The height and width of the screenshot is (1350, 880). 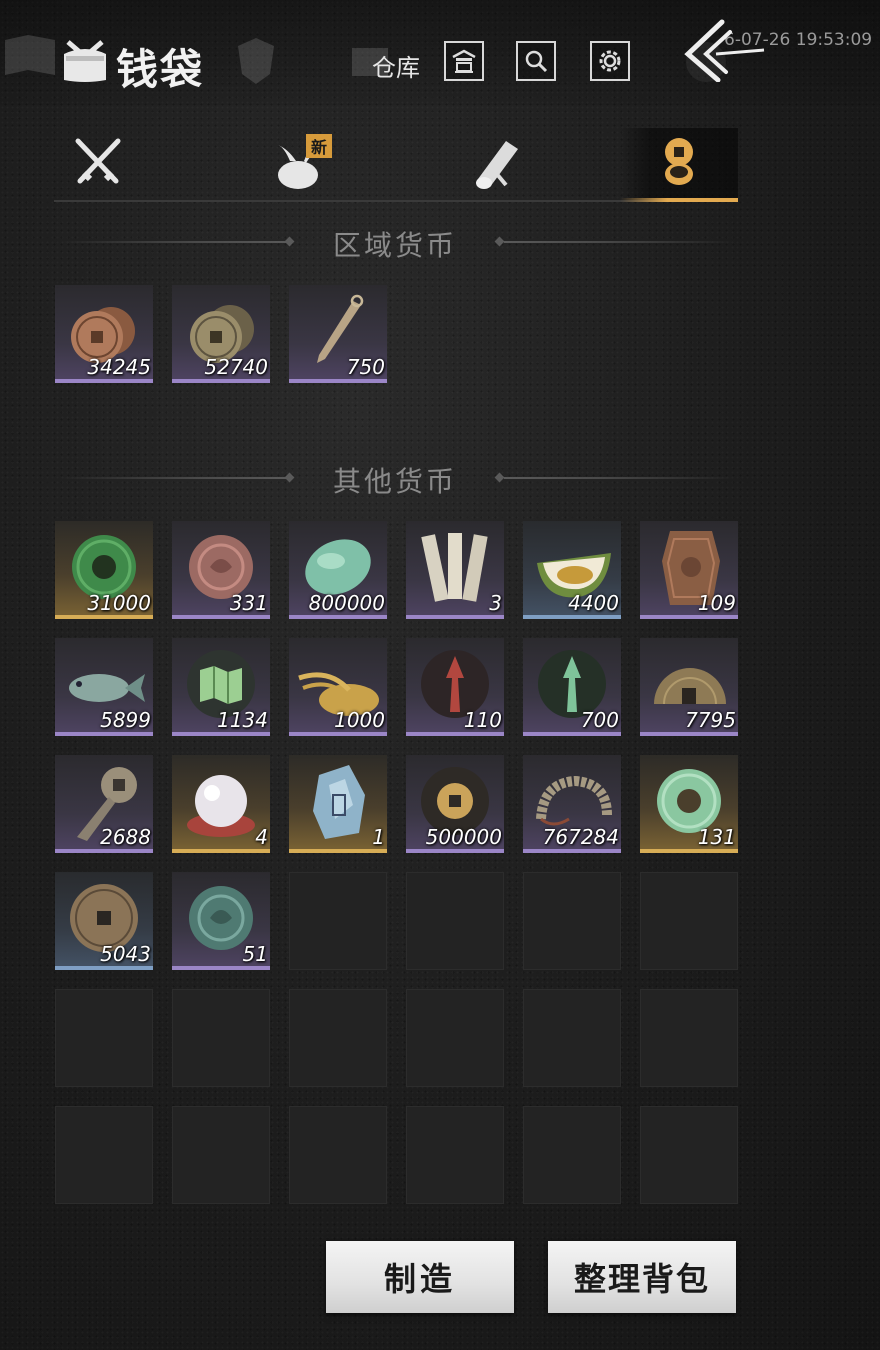 I want to click on book-icon, so click(x=30, y=55).